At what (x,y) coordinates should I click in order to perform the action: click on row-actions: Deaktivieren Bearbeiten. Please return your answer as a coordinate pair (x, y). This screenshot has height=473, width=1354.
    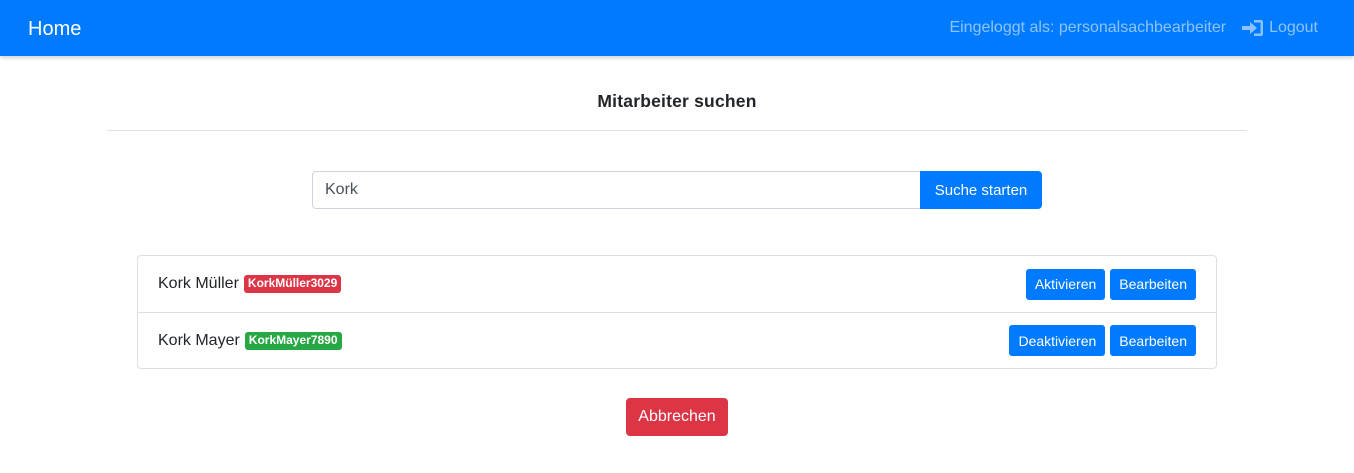
    Looking at the image, I should click on (1100, 340).